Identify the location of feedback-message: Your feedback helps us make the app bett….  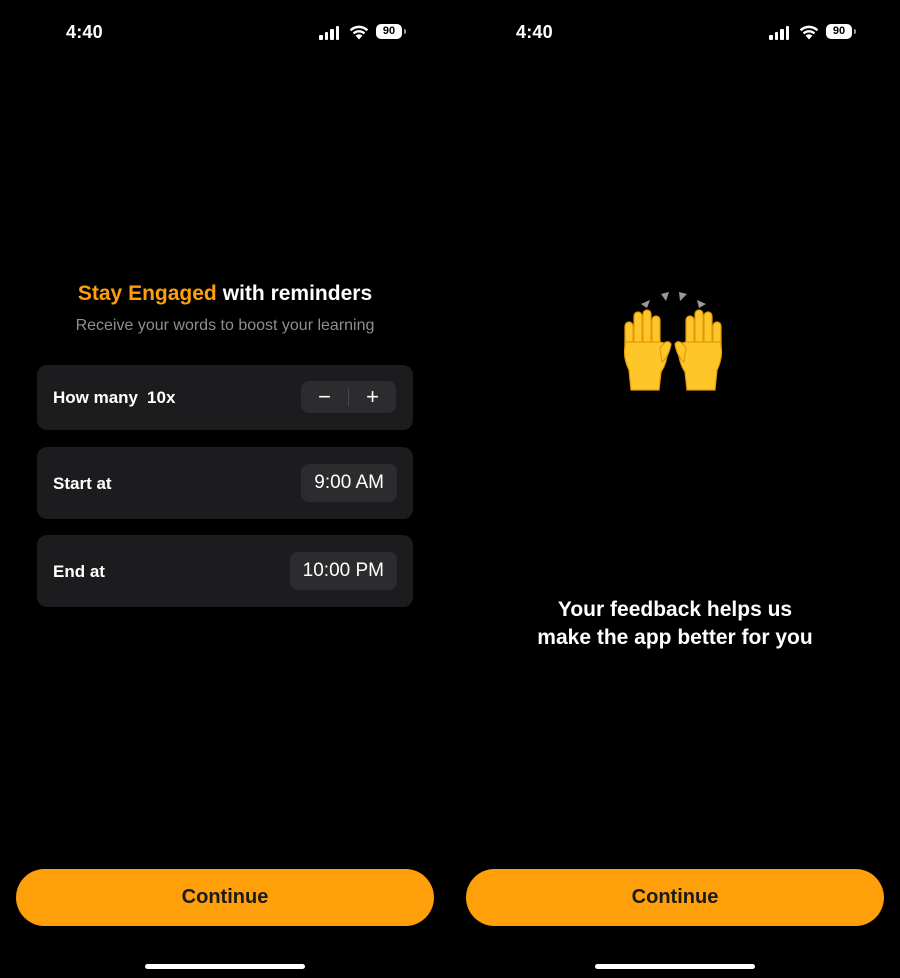
(675, 624).